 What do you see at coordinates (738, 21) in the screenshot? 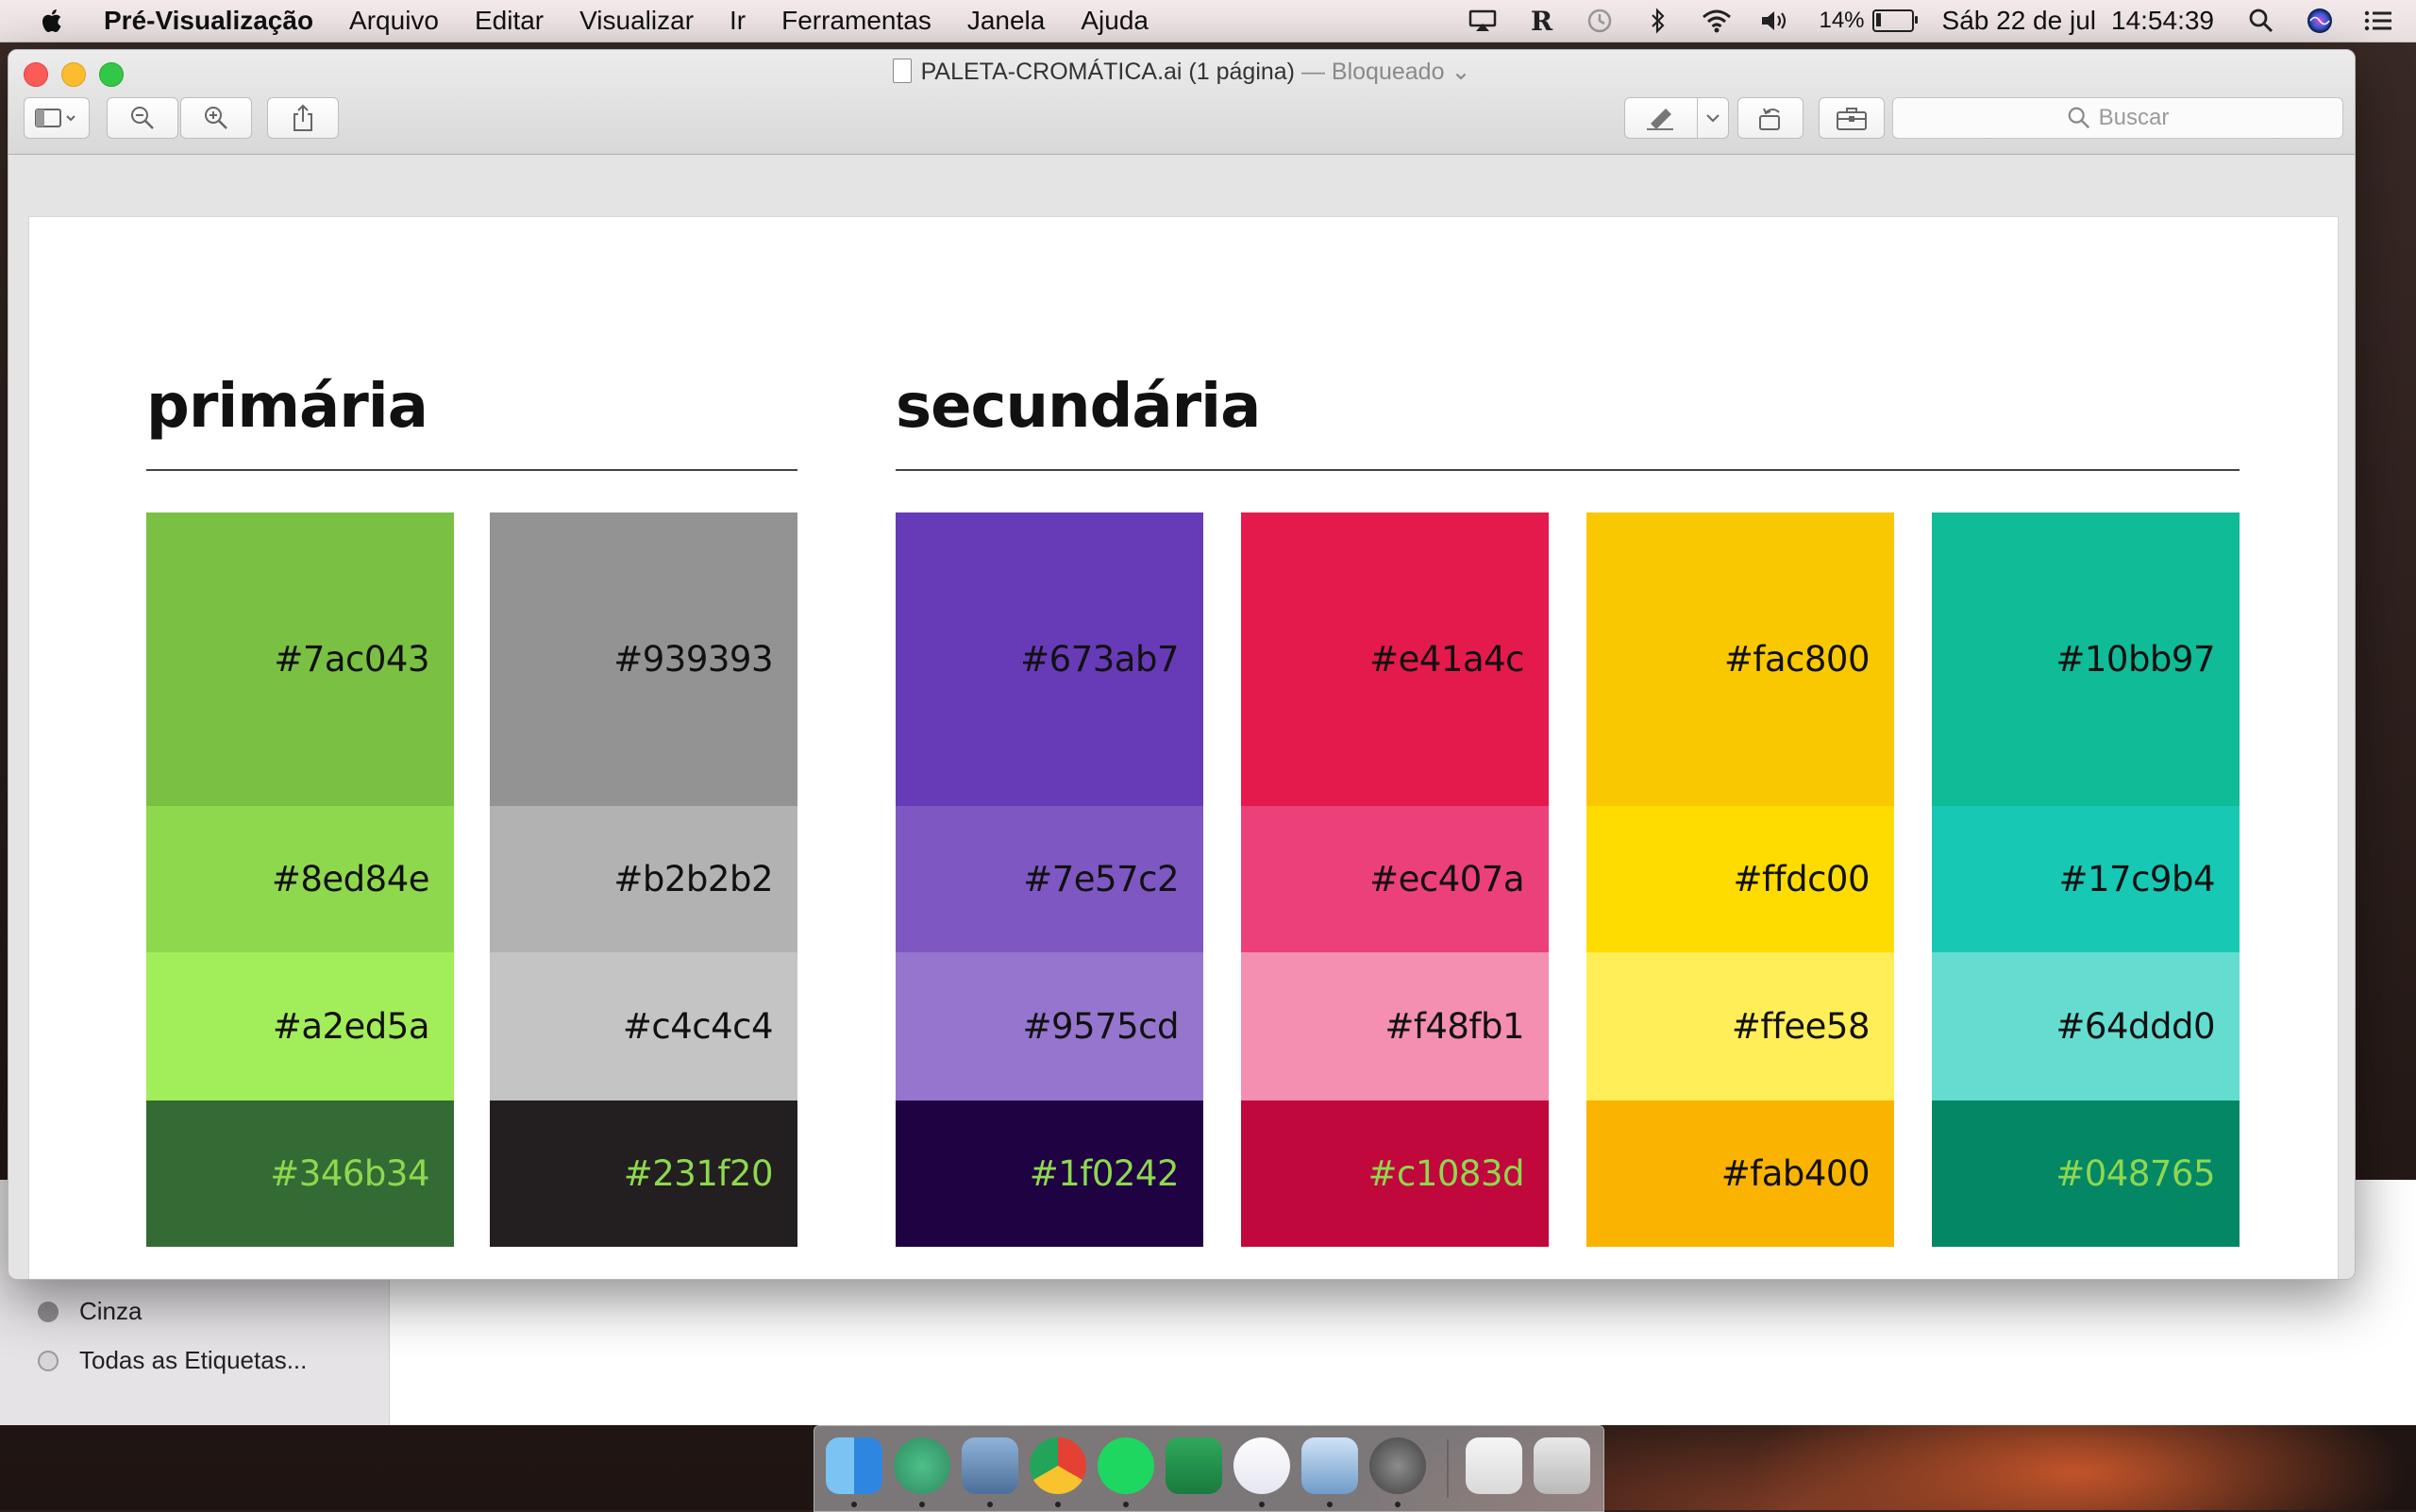
I see `menu-ir: Ir` at bounding box center [738, 21].